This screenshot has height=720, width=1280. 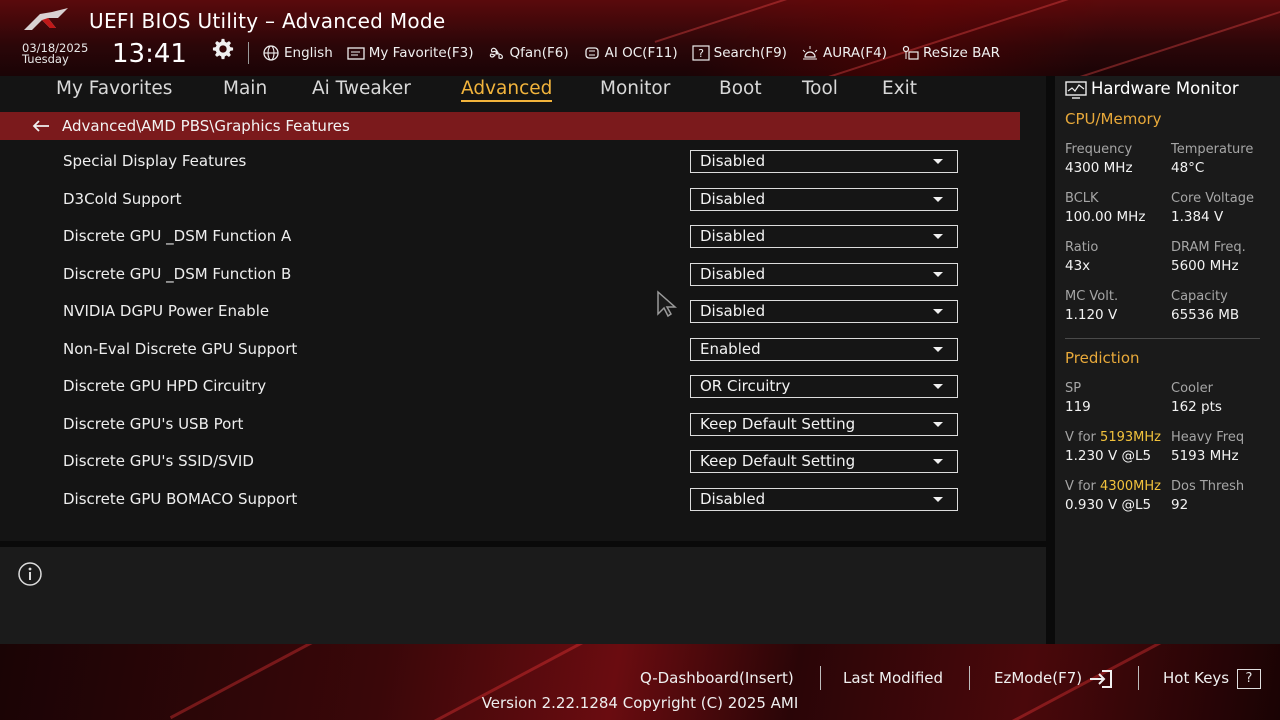 What do you see at coordinates (245, 88) in the screenshot?
I see `tab-main: Main` at bounding box center [245, 88].